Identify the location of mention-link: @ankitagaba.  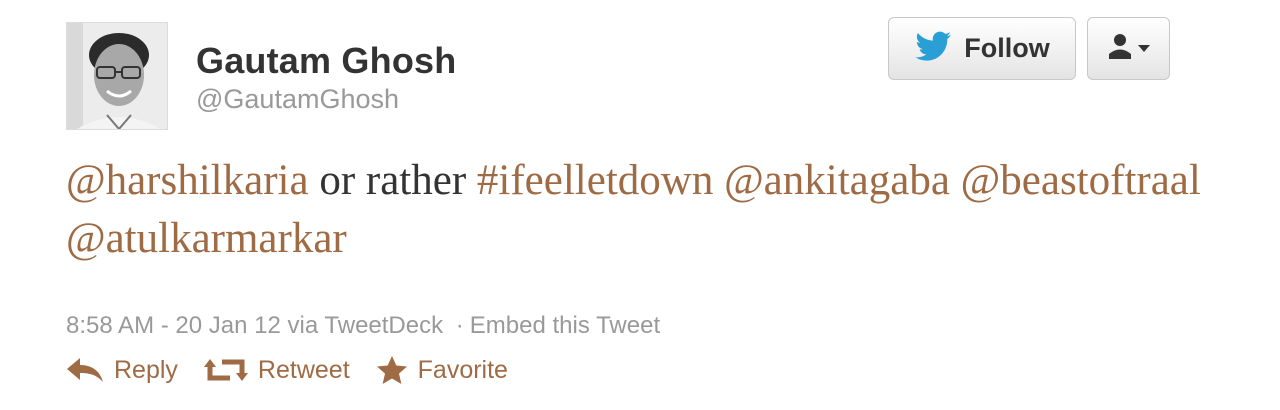
(837, 180).